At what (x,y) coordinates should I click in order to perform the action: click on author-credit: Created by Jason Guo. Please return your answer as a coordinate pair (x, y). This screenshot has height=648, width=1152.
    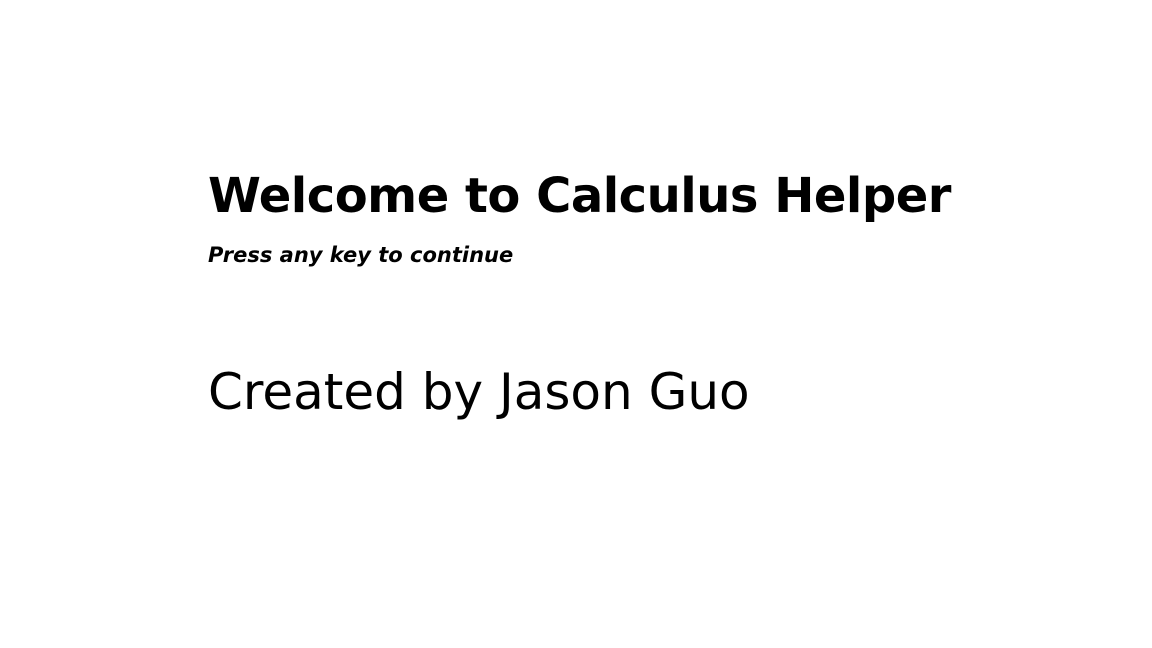
    Looking at the image, I should click on (479, 392).